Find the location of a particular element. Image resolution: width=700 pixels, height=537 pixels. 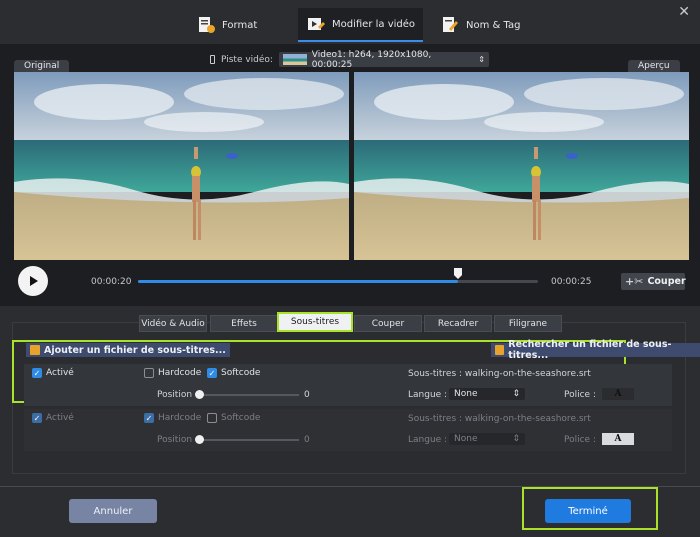

close-icon: ✕ is located at coordinates (684, 12).